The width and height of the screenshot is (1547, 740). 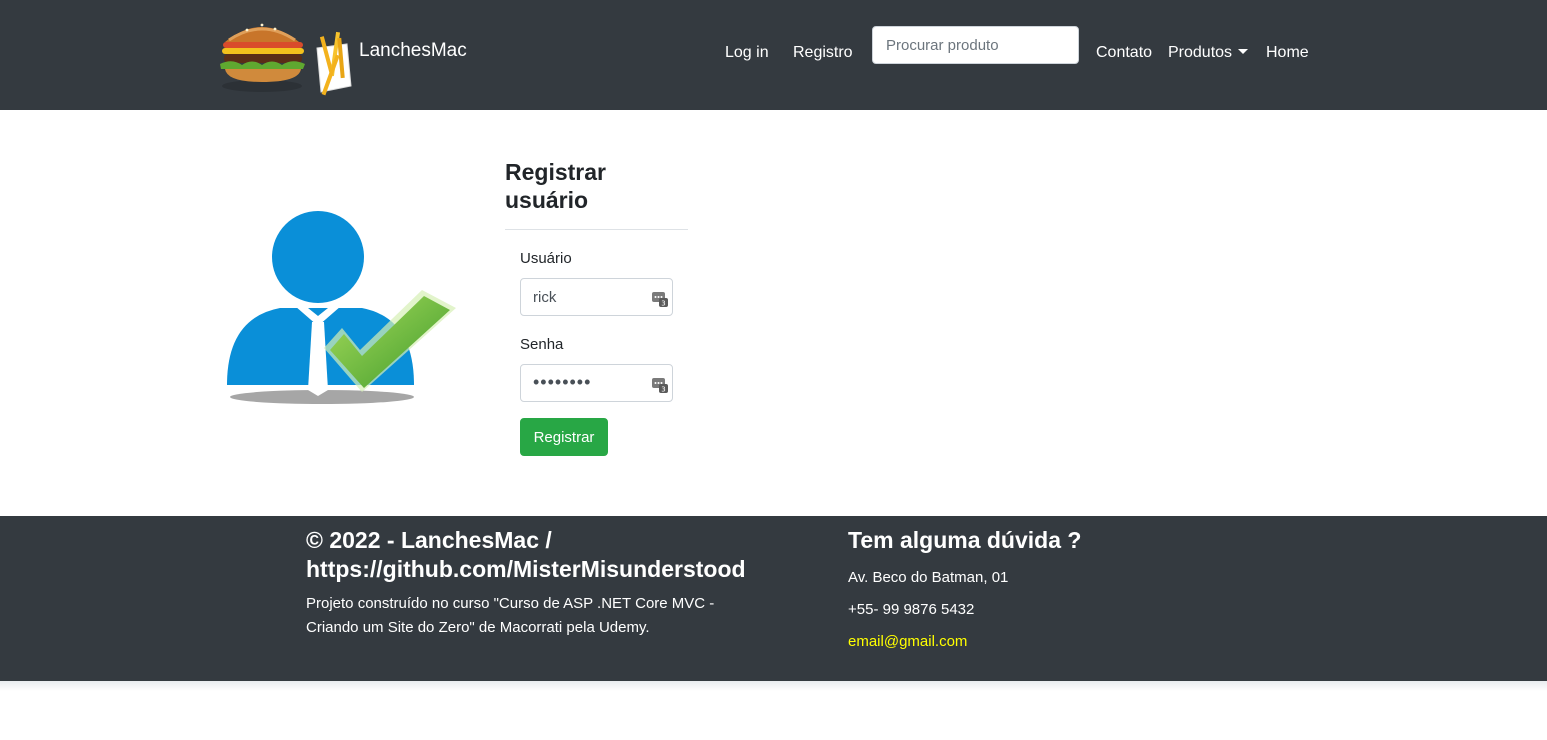 I want to click on password-field: •••••••• 3, so click(x=596, y=383).